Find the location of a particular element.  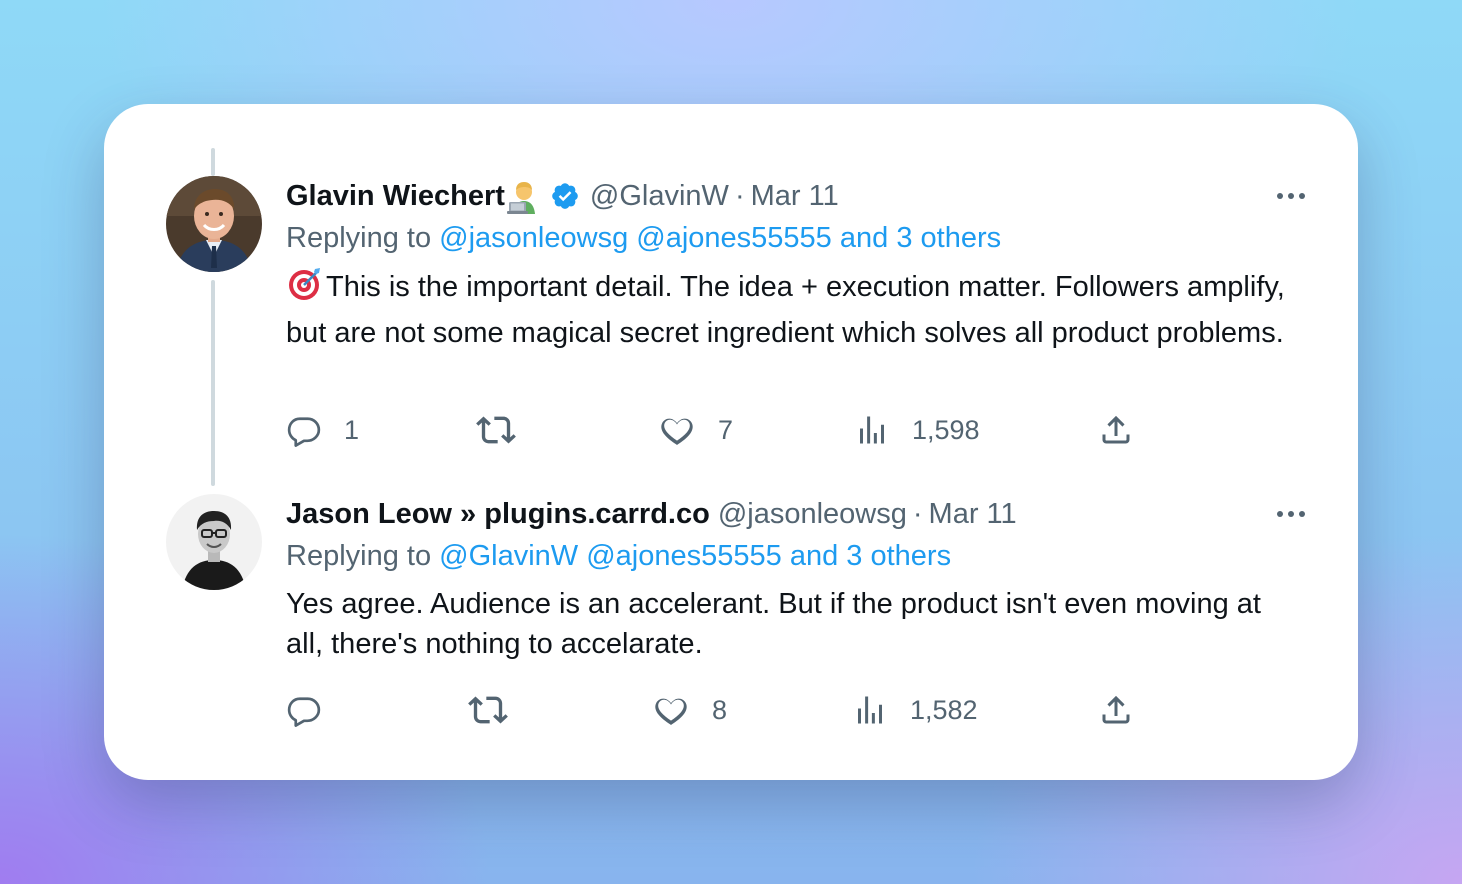

avatar-photo-glavin is located at coordinates (214, 224).